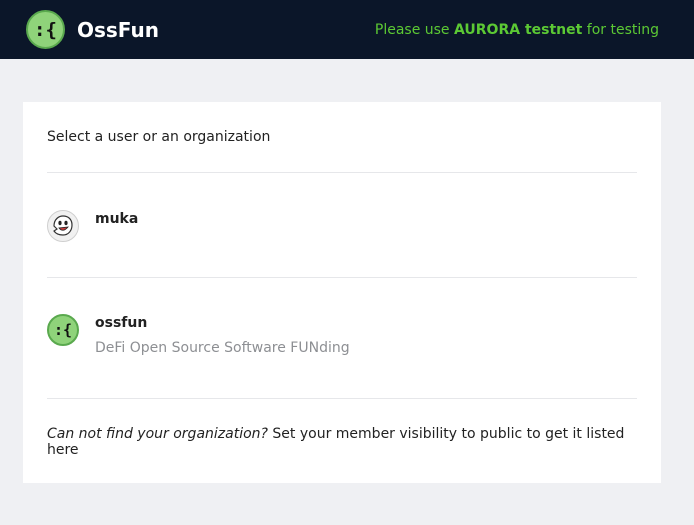 This screenshot has width=694, height=525. Describe the element at coordinates (45, 29) in the screenshot. I see `ossfun-logo-icon: :{` at that location.